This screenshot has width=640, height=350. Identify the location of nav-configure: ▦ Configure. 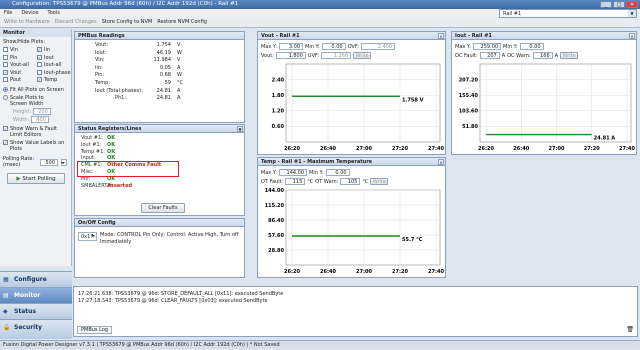
(36, 279).